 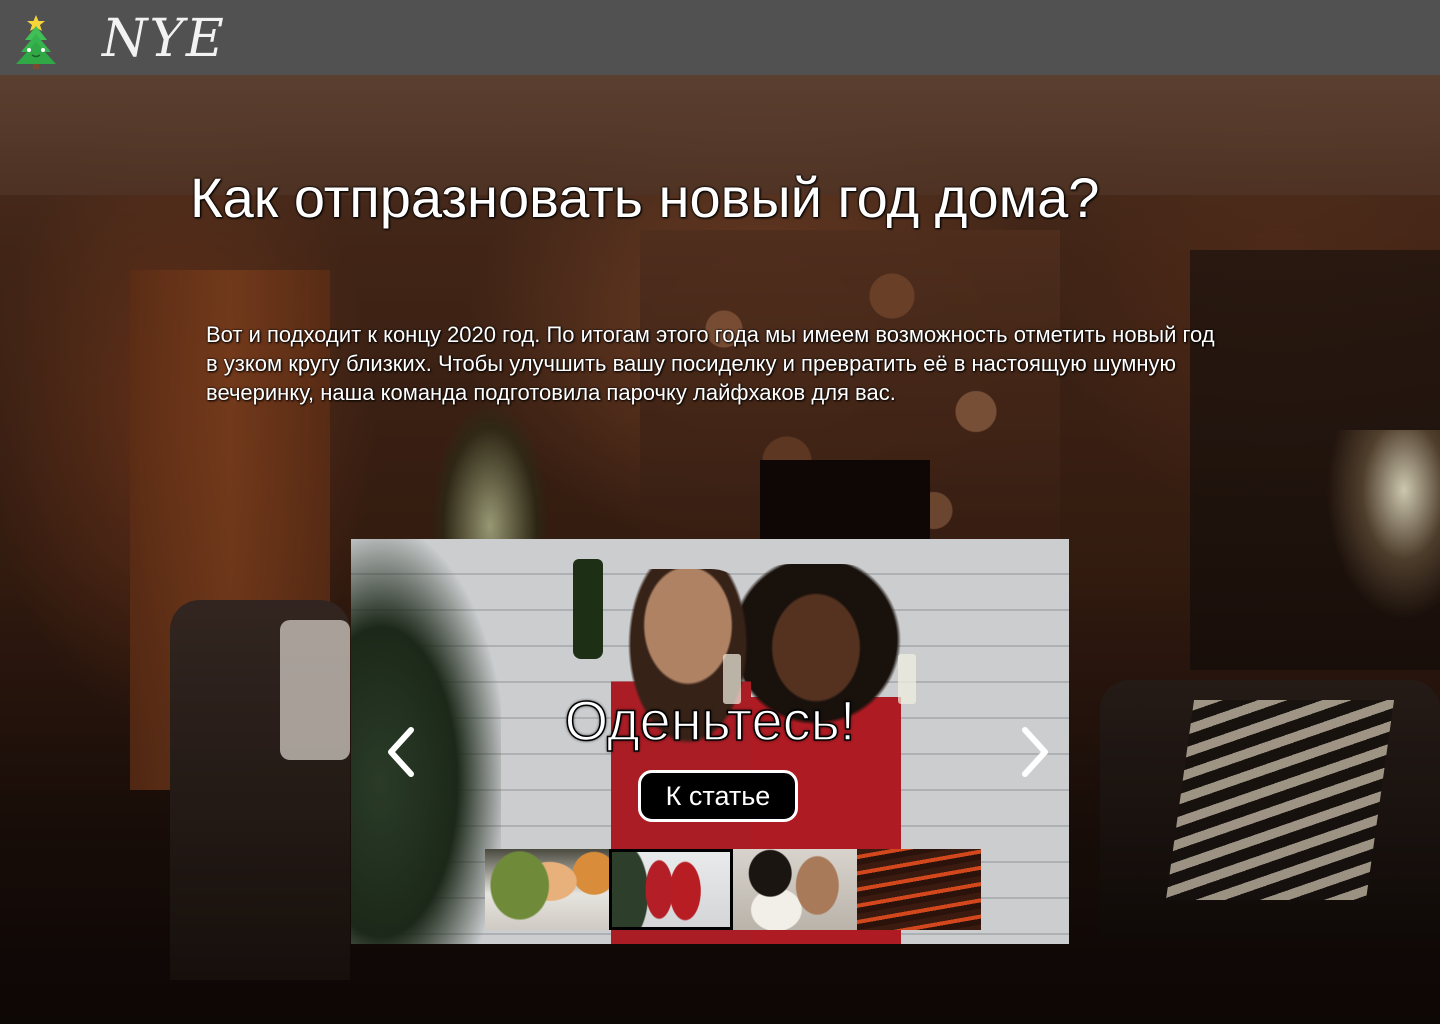 I want to click on page-title: Как отпразновать новый год дома?, so click(x=645, y=197).